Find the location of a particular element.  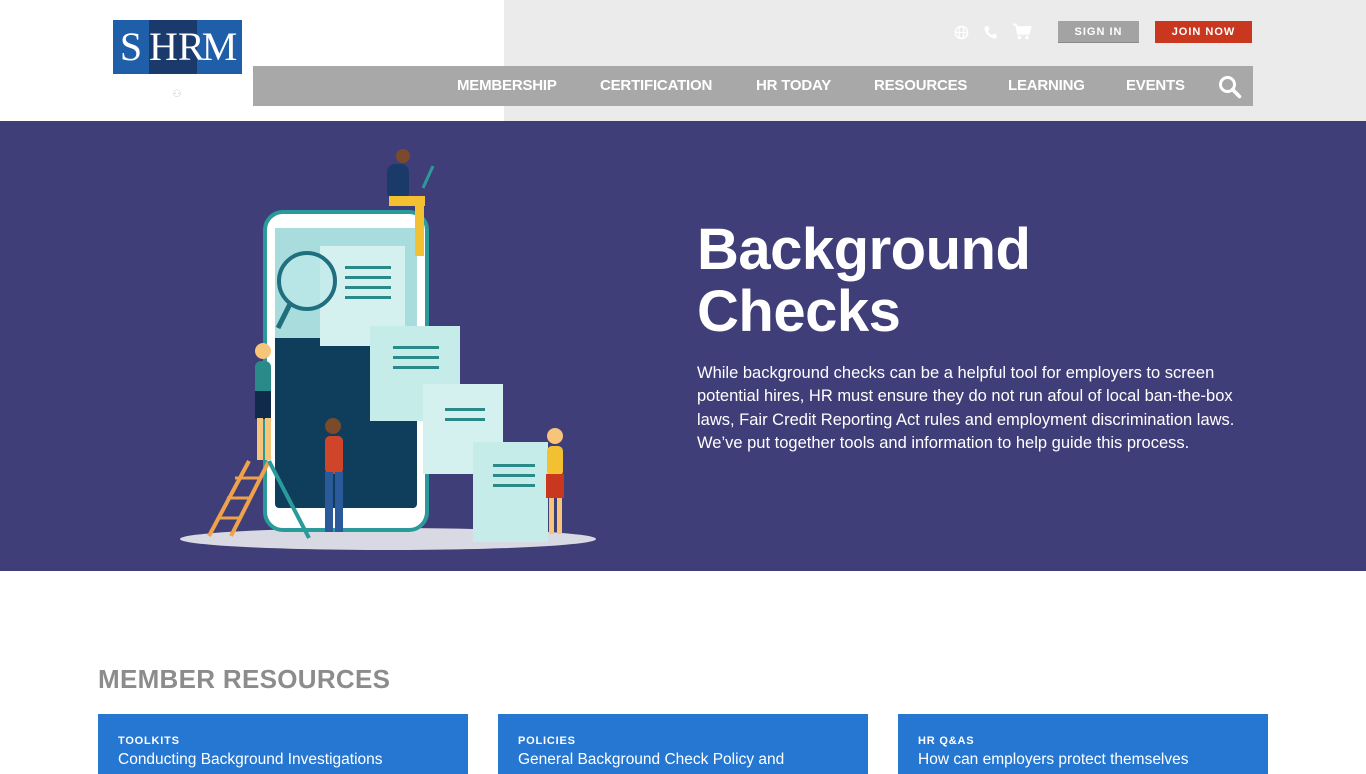

nav-item-resources: RESOURCES is located at coordinates (920, 86).